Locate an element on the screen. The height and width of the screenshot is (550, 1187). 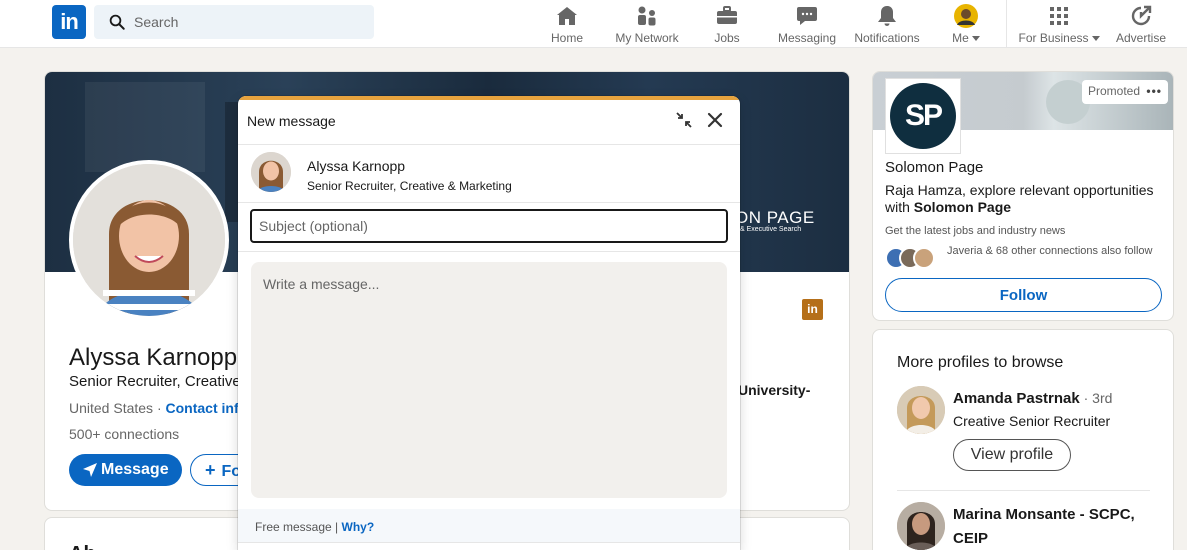
profile-location: United States · Contact info is located at coordinates (158, 408).